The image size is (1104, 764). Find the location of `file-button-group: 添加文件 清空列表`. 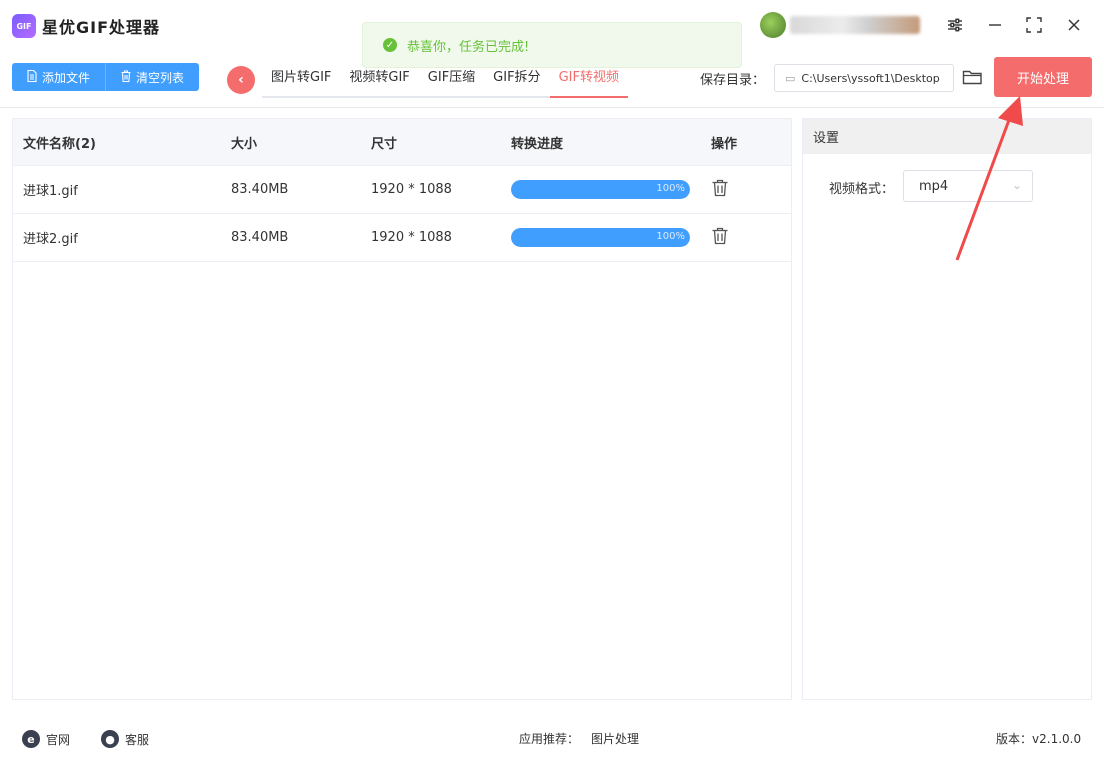

file-button-group: 添加文件 清空列表 is located at coordinates (106, 77).